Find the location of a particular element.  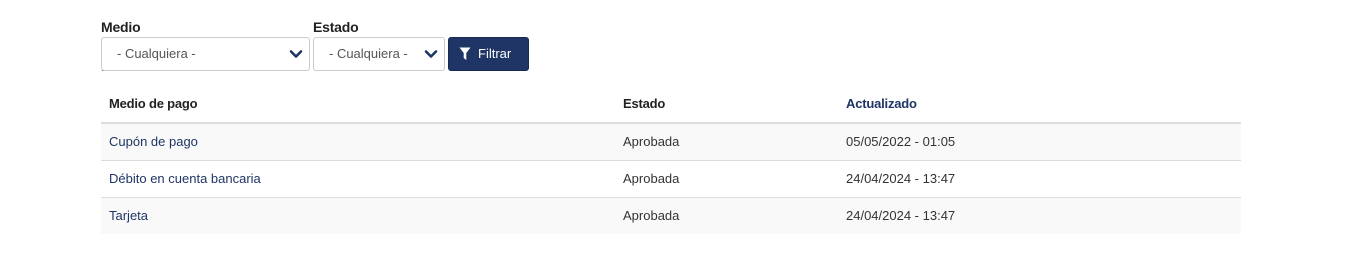

table-header: Medio de pago Estado Actualizado is located at coordinates (671, 105).